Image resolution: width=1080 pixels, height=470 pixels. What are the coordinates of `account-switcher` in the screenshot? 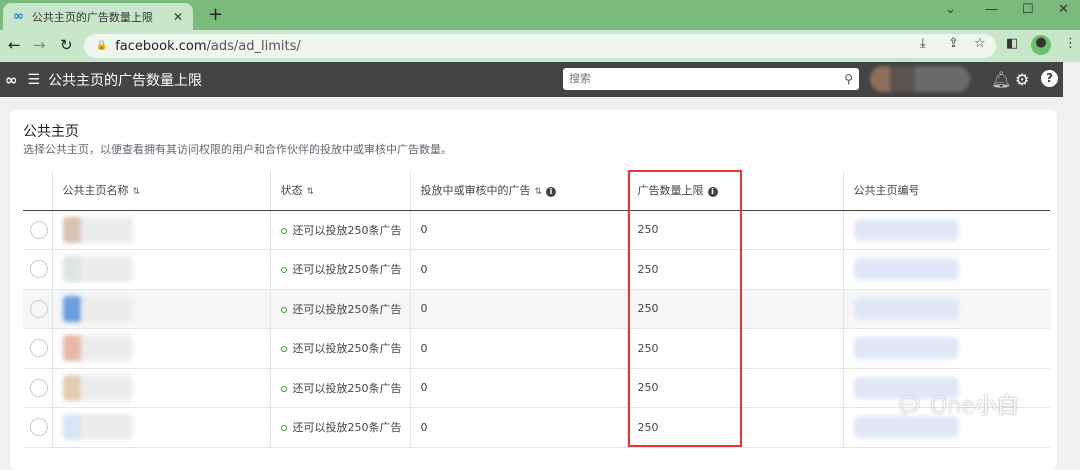 It's located at (920, 79).